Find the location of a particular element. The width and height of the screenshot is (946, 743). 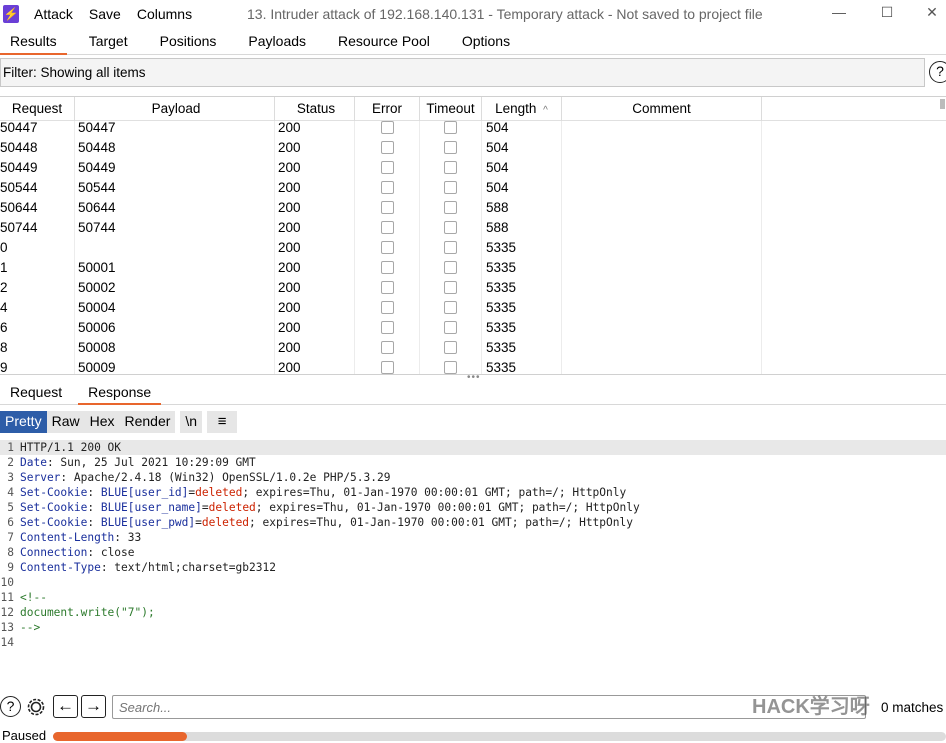

render-button: Render is located at coordinates (147, 422).